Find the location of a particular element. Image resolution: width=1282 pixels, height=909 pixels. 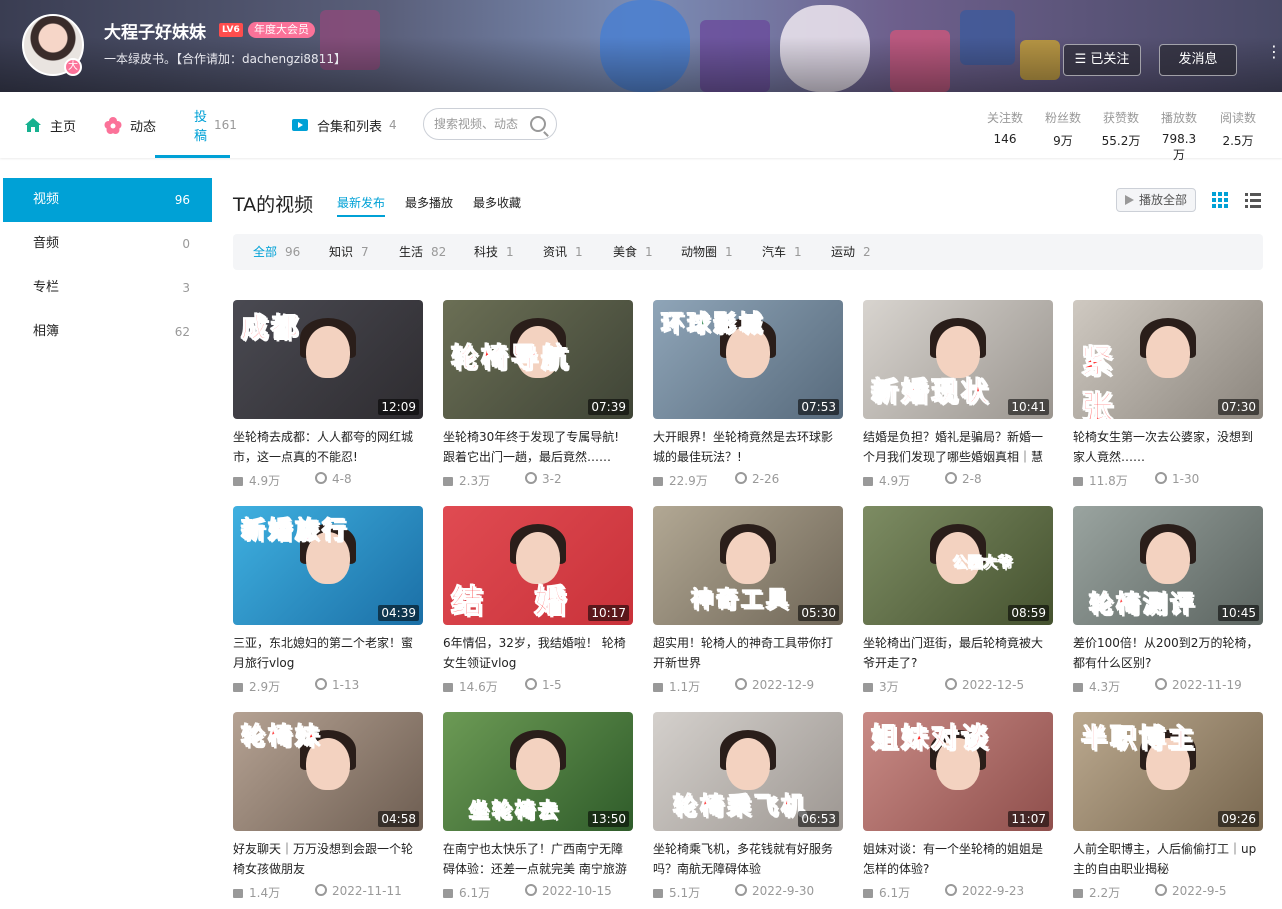

filter-all: 全部 96 is located at coordinates (276, 252).